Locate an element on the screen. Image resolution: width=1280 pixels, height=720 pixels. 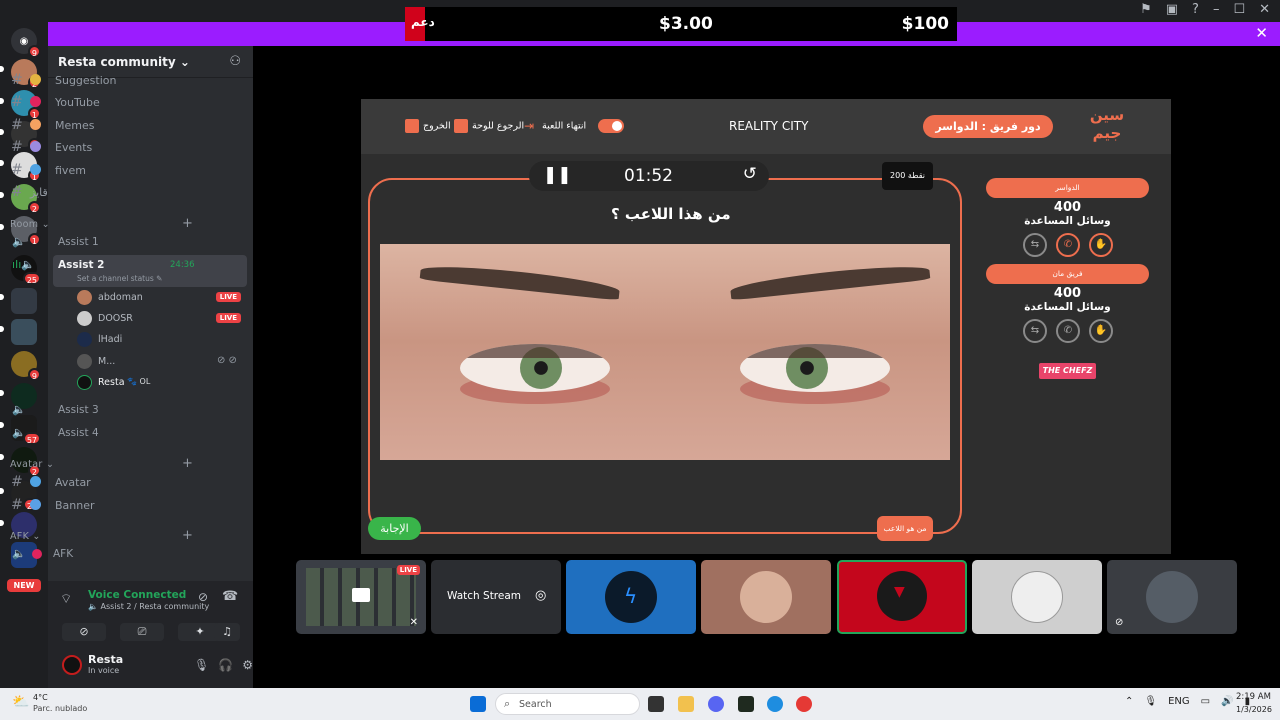
screen-icon: ▣ is located at coordinates (1172, 9).